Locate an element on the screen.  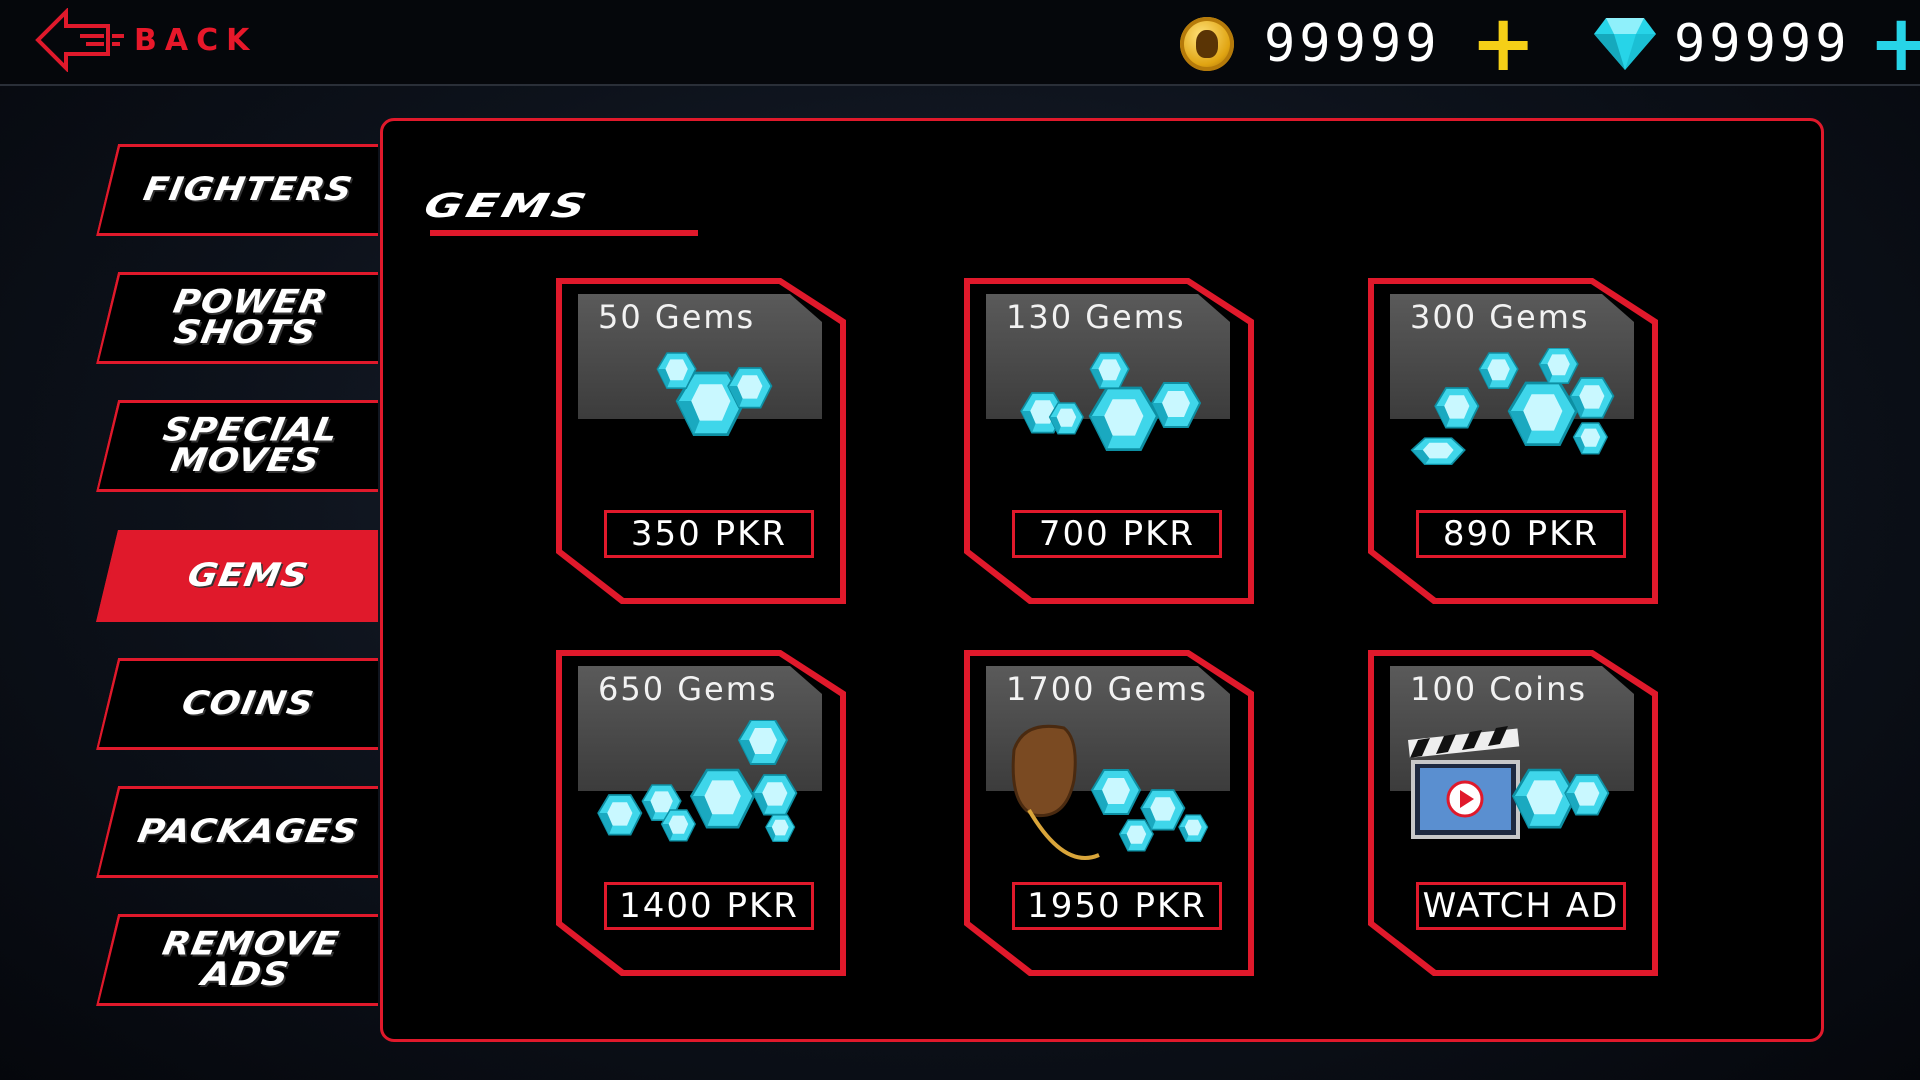
card-title: 300 Gems is located at coordinates (1500, 317).